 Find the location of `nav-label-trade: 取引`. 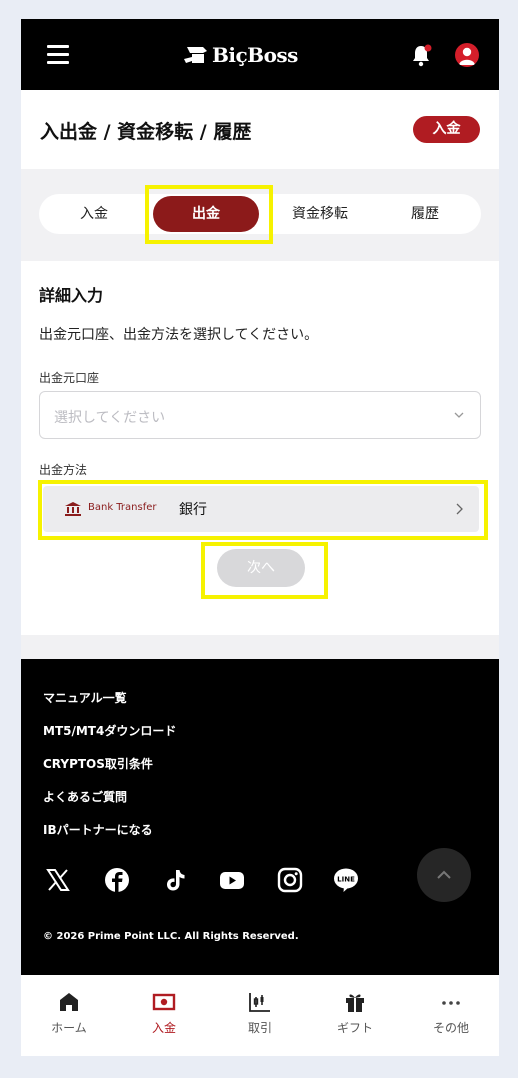

nav-label-trade: 取引 is located at coordinates (259, 1028).